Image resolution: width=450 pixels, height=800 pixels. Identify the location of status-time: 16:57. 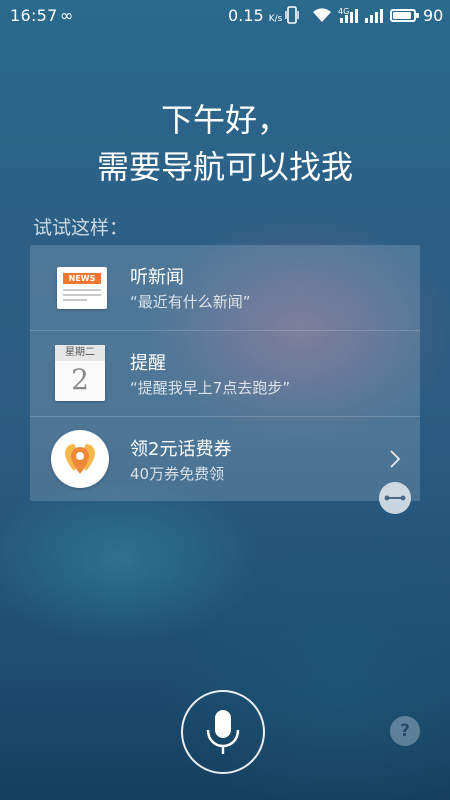
(34, 15).